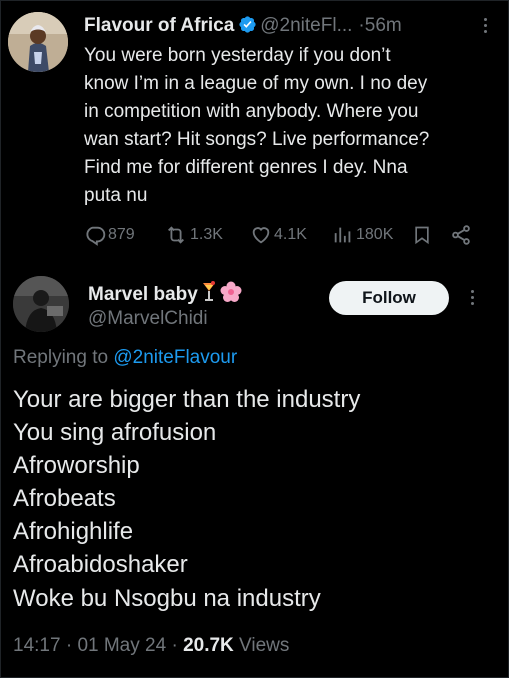  I want to click on reply-text-line: Afrohighlife, so click(73, 532).